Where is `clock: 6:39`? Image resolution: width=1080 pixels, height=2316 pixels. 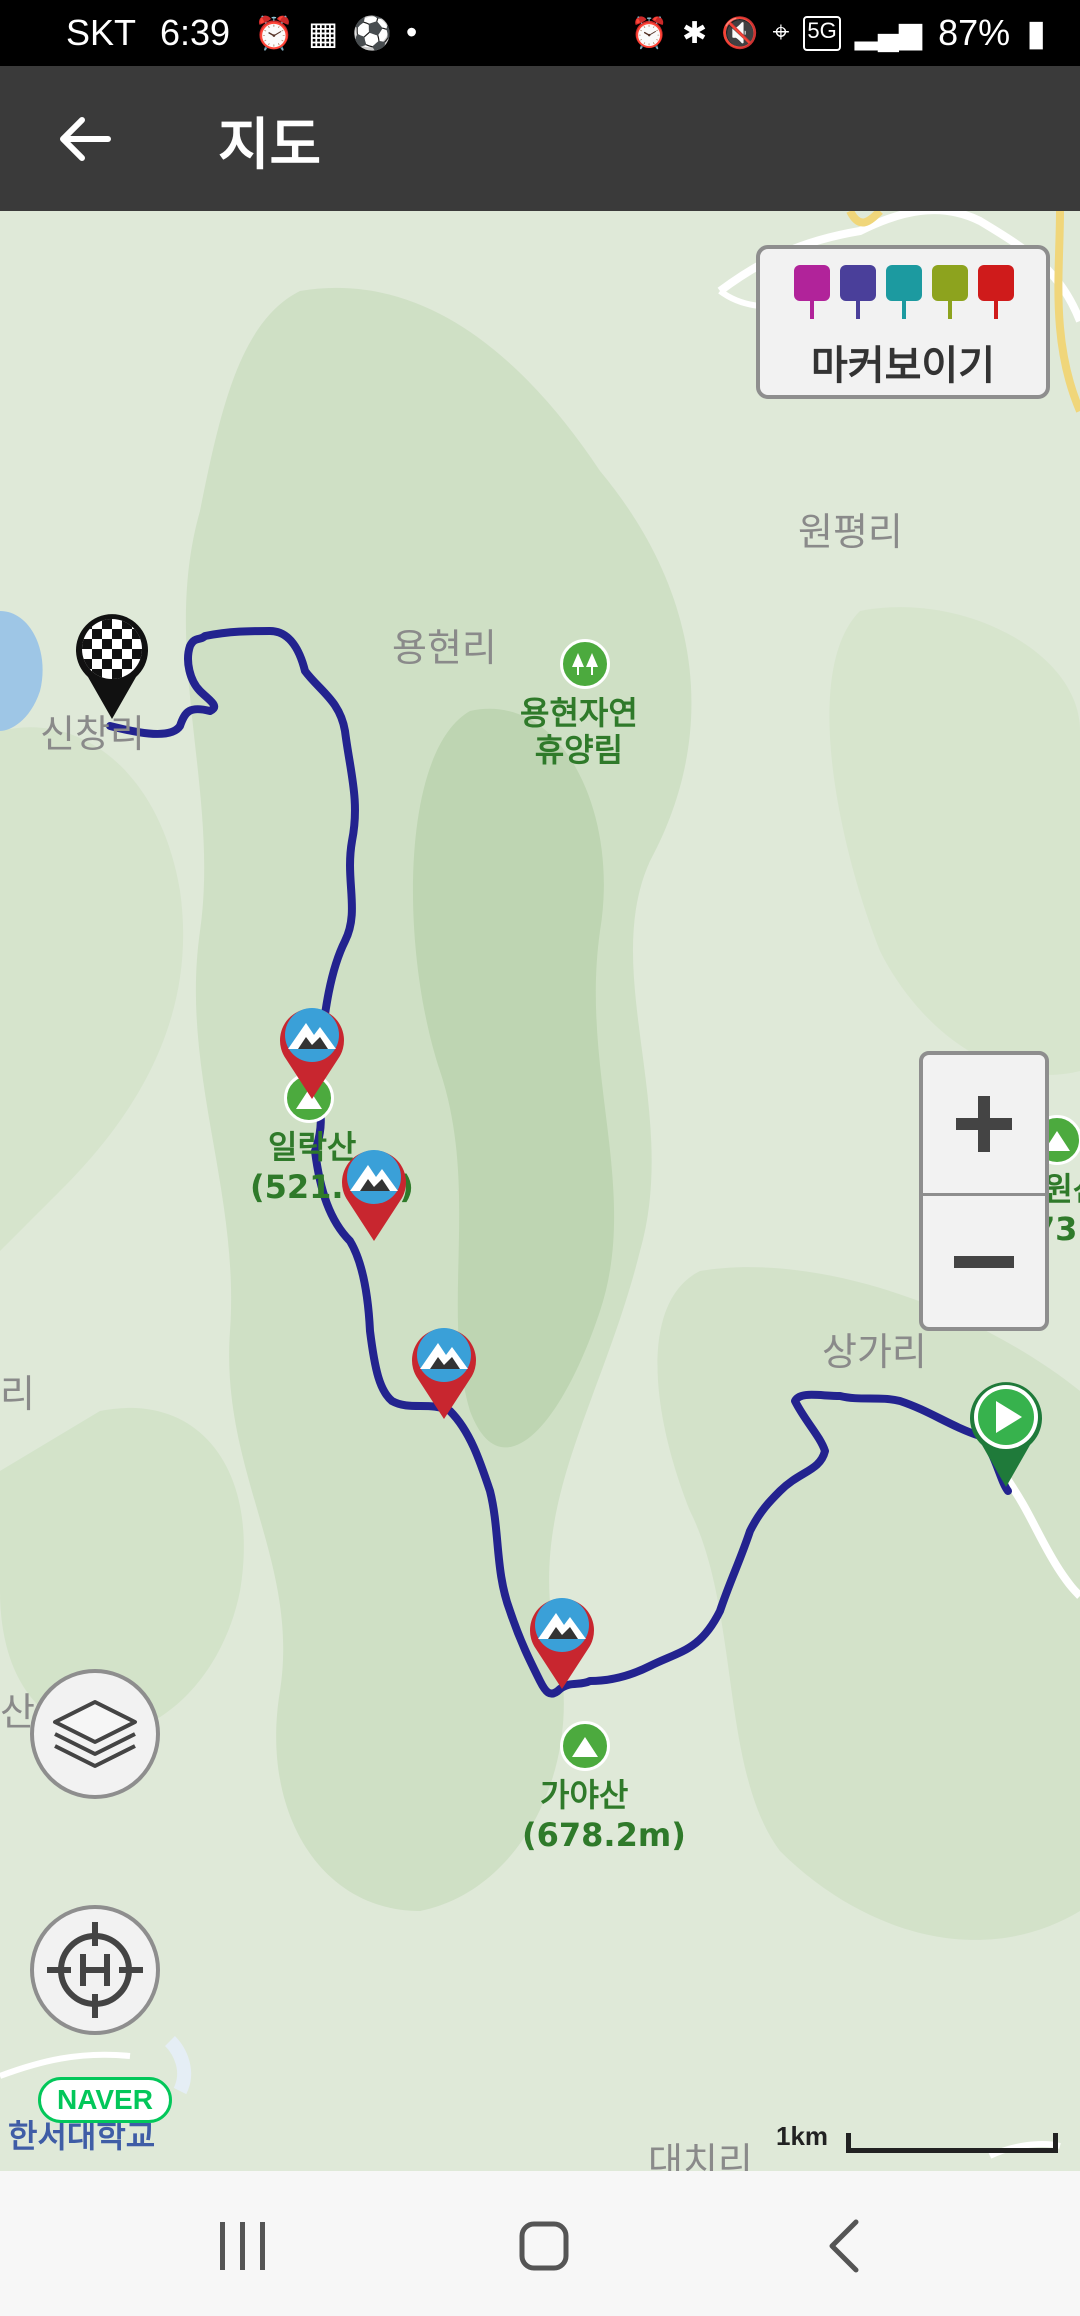
clock: 6:39 is located at coordinates (195, 32).